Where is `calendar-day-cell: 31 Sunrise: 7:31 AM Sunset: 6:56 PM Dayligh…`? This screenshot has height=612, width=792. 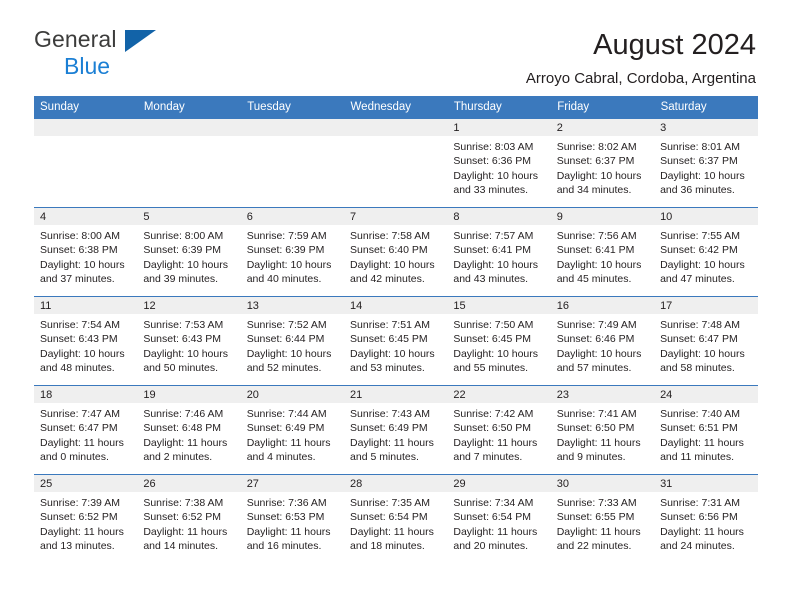
calendar-day-cell: 31 Sunrise: 7:31 AM Sunset: 6:56 PM Dayligh… is located at coordinates (706, 519).